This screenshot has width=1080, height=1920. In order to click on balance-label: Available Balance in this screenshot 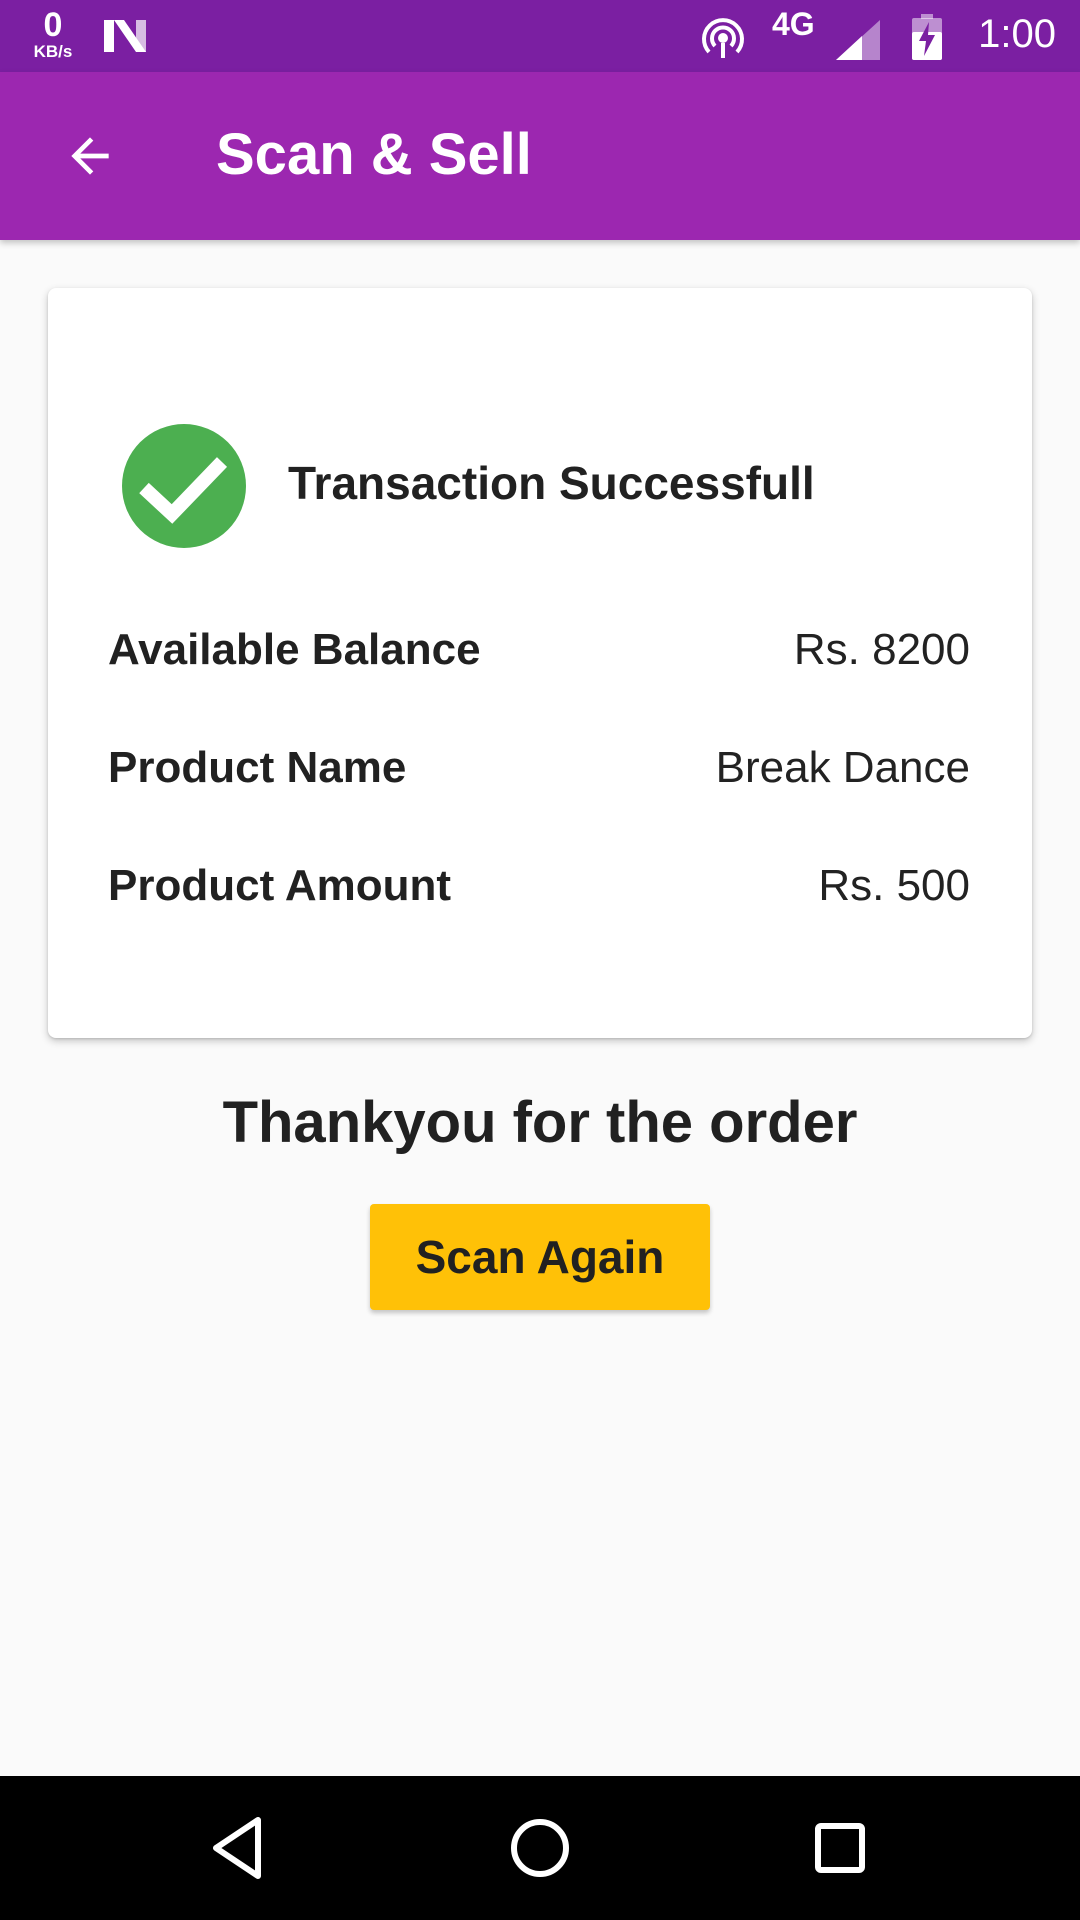, I will do `click(294, 649)`.